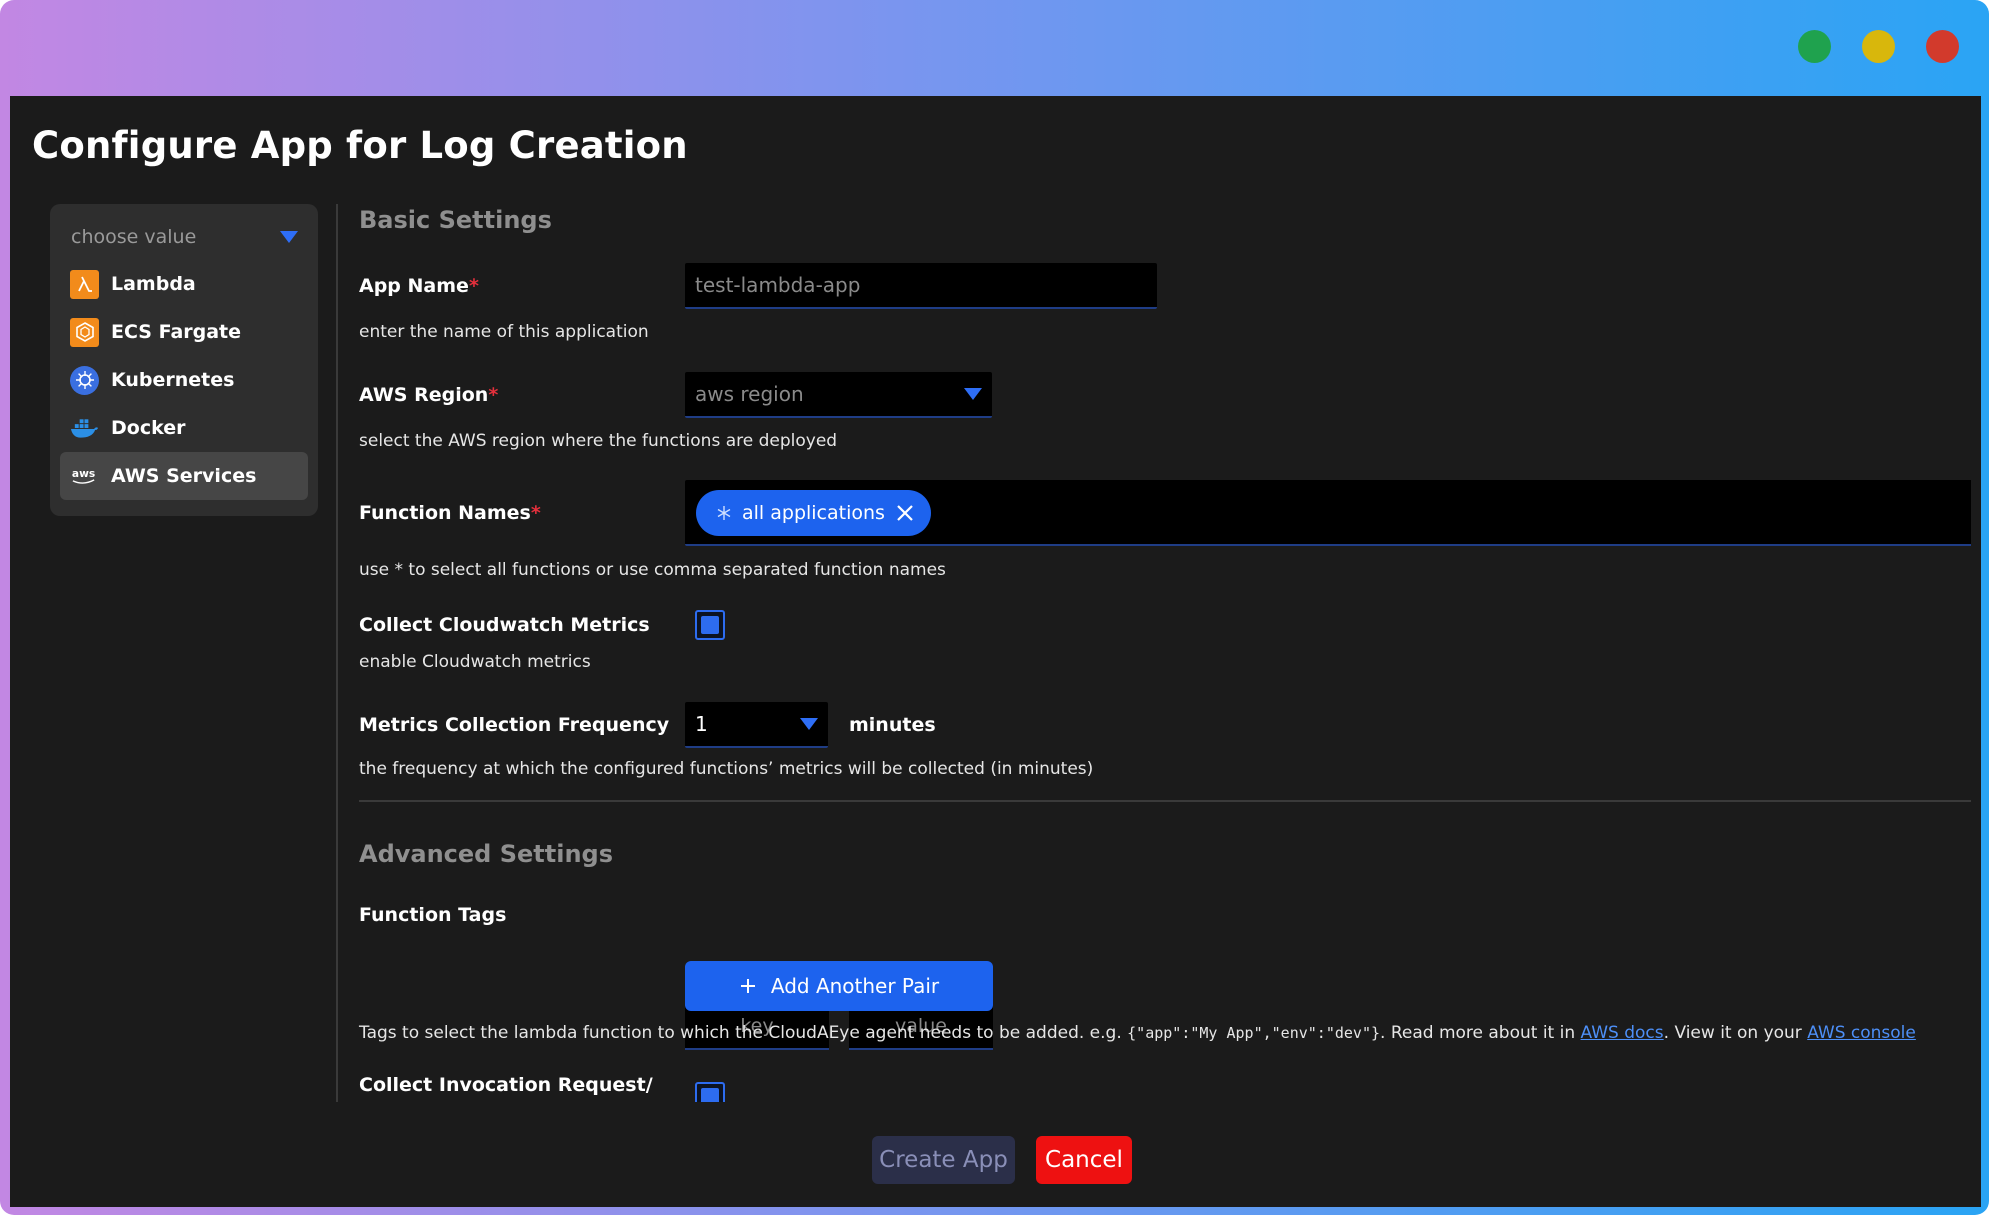 The width and height of the screenshot is (1989, 1215). What do you see at coordinates (153, 284) in the screenshot?
I see `sidebar-item-label: Lambda` at bounding box center [153, 284].